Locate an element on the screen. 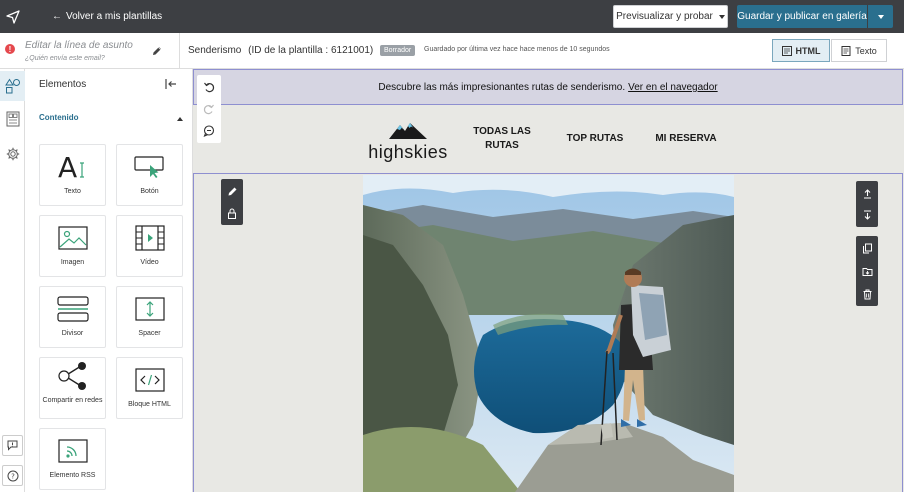 This screenshot has width=904, height=492. shapes-icon is located at coordinates (12, 86).